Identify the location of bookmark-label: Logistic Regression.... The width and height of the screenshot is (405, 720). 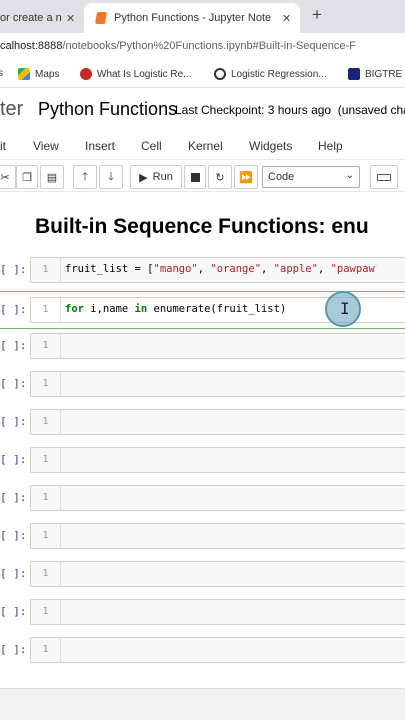
(279, 74).